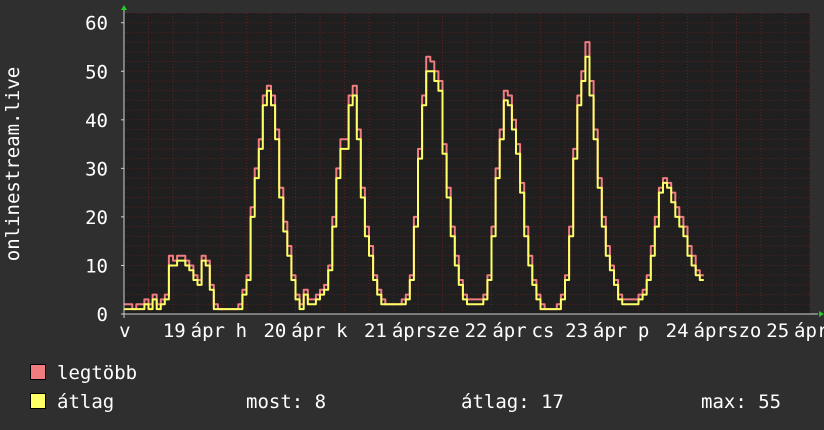  I want to click on x-tick-label: 21, so click(375, 331).